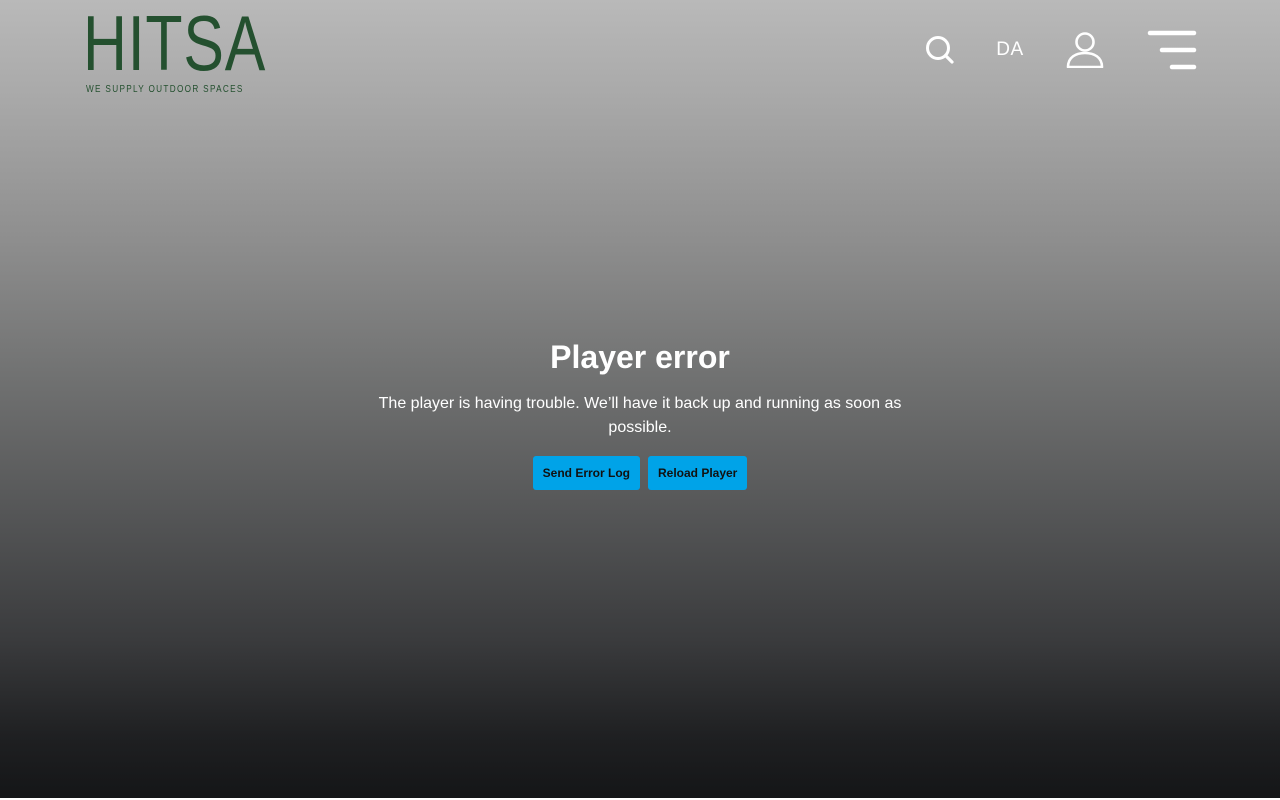 This screenshot has height=800, width=1280. I want to click on menu-button, so click(1171, 50).